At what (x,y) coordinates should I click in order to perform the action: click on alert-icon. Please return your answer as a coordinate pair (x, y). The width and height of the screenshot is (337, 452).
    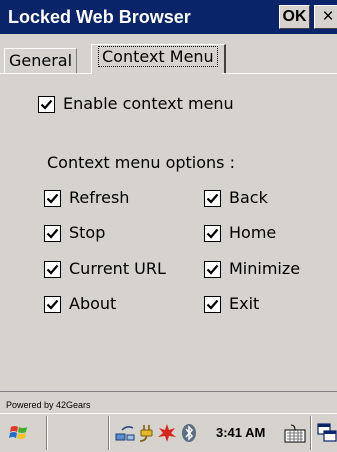
    Looking at the image, I should click on (167, 433).